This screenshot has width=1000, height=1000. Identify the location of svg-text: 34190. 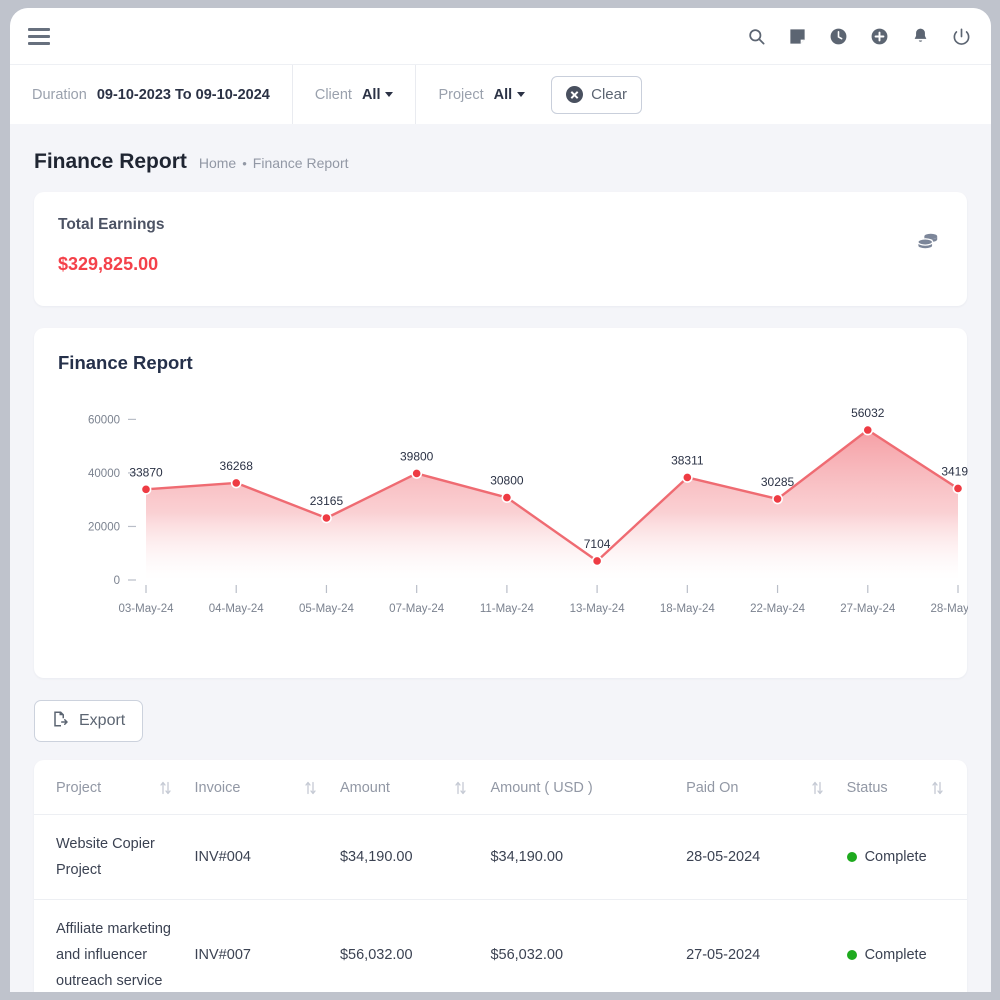
(954, 471).